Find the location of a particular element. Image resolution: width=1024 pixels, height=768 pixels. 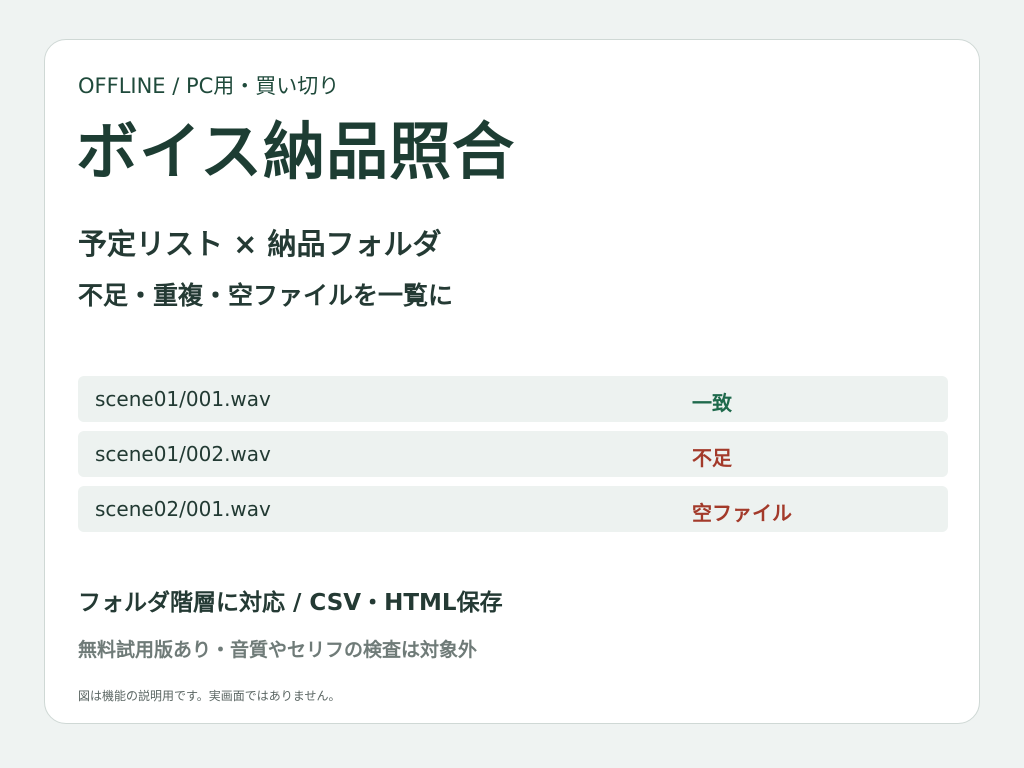

status-label: 不足 is located at coordinates (712, 458).